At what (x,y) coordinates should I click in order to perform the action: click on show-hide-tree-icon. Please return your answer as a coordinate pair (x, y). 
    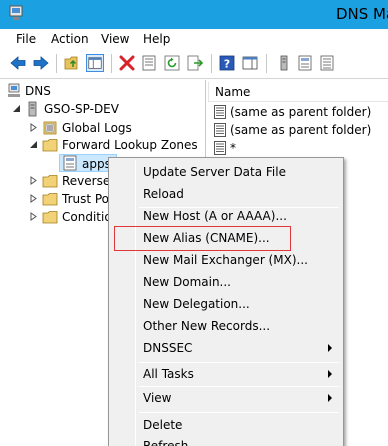
    Looking at the image, I should click on (95, 63).